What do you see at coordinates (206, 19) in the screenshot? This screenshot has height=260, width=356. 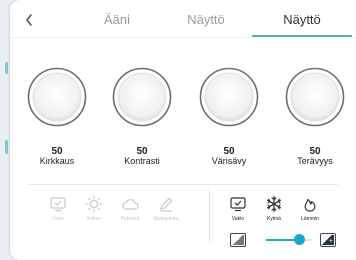 I see `tab-naytto: Näyttö` at bounding box center [206, 19].